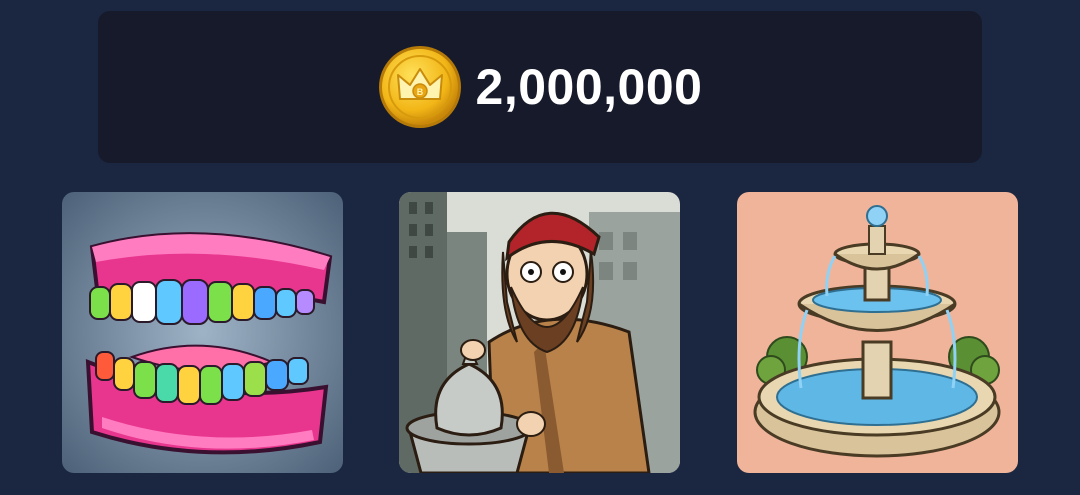 Image resolution: width=1080 pixels, height=495 pixels. I want to click on crown-coin-icon: B, so click(419, 87).